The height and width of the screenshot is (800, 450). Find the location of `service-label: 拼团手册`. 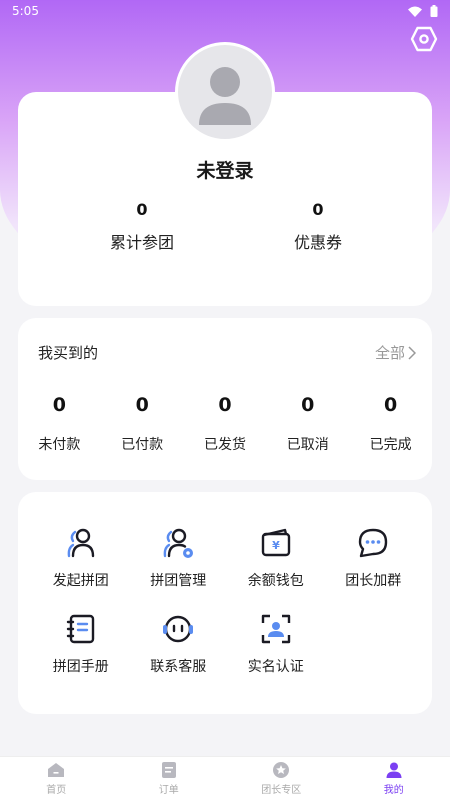

service-label: 拼团手册 is located at coordinates (80, 667).